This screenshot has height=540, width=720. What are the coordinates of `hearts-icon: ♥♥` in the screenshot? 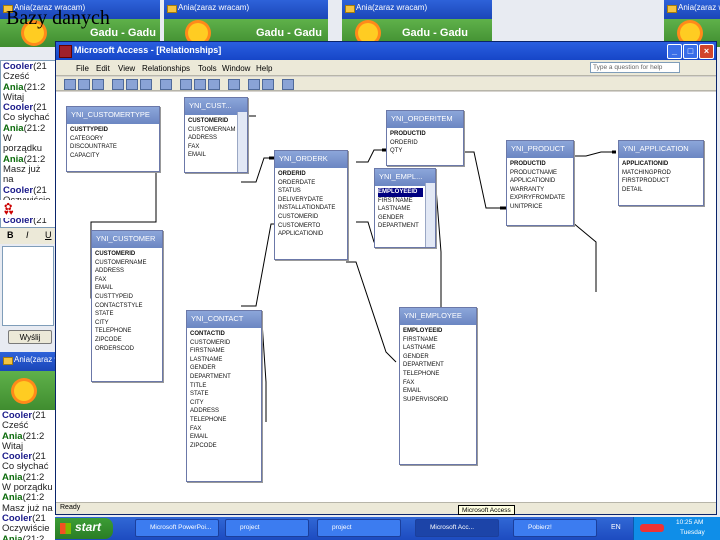 It's located at (9, 212).